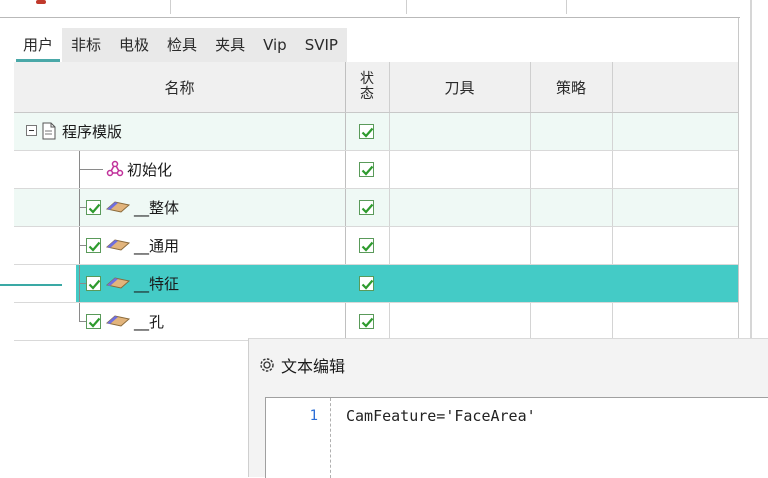 This screenshot has width=768, height=478. What do you see at coordinates (31, 285) in the screenshot?
I see `selection-accent-line` at bounding box center [31, 285].